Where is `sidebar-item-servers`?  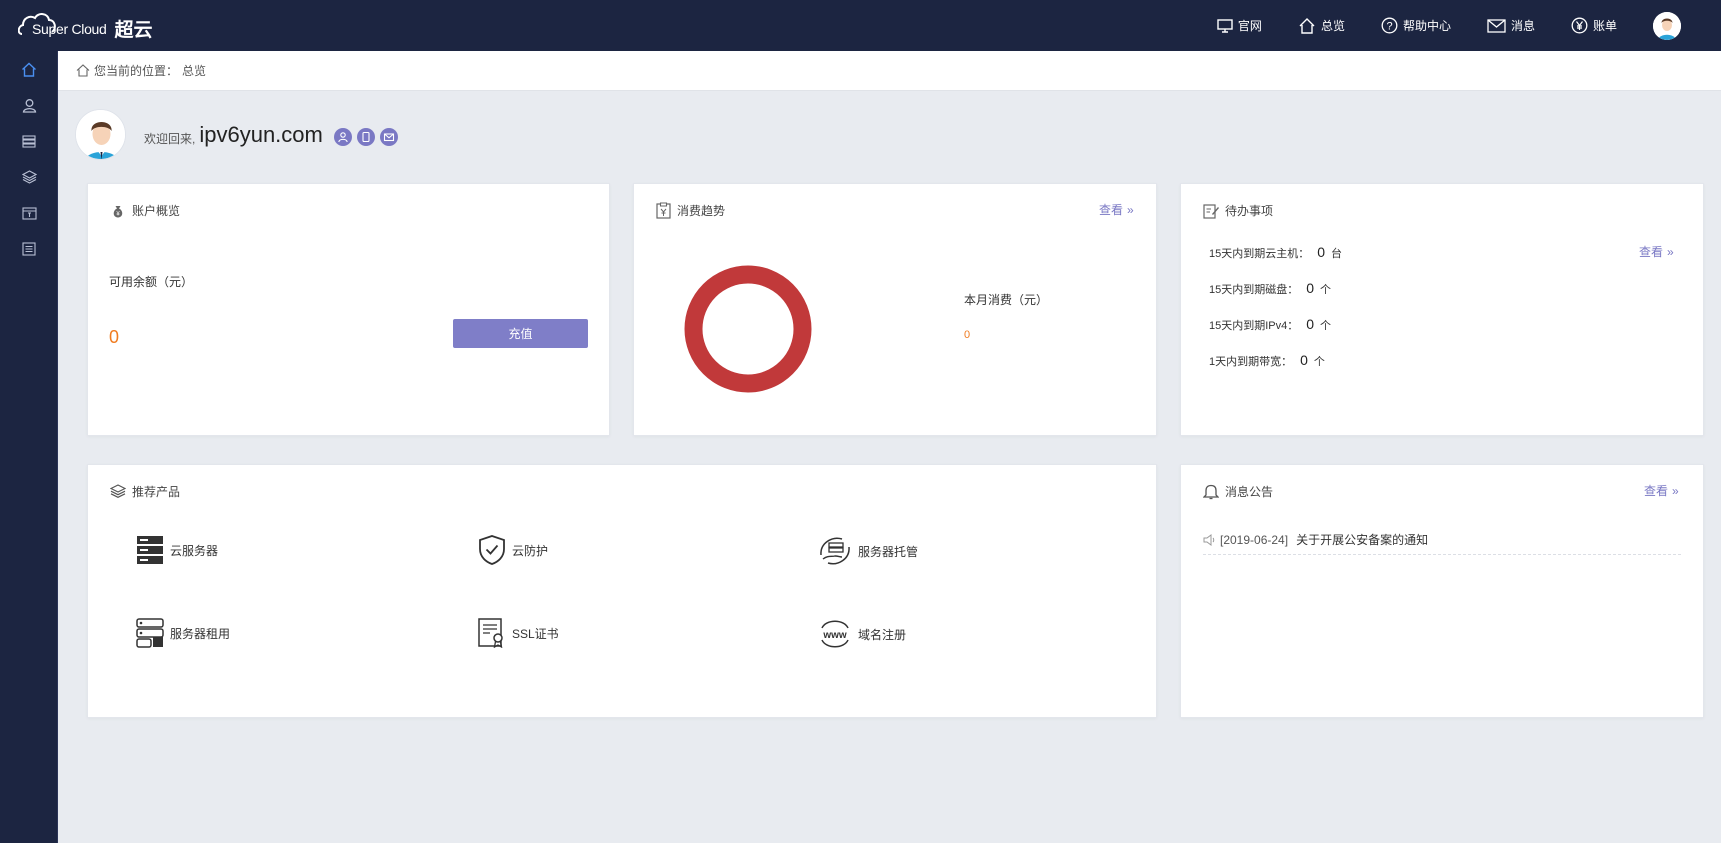 sidebar-item-servers is located at coordinates (29, 141).